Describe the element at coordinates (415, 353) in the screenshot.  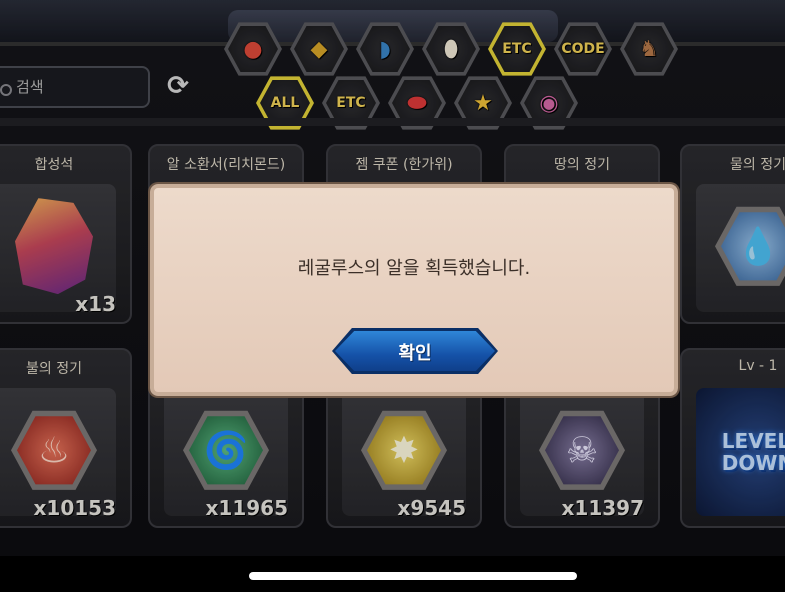
I see `confirm-button-label: 확인` at that location.